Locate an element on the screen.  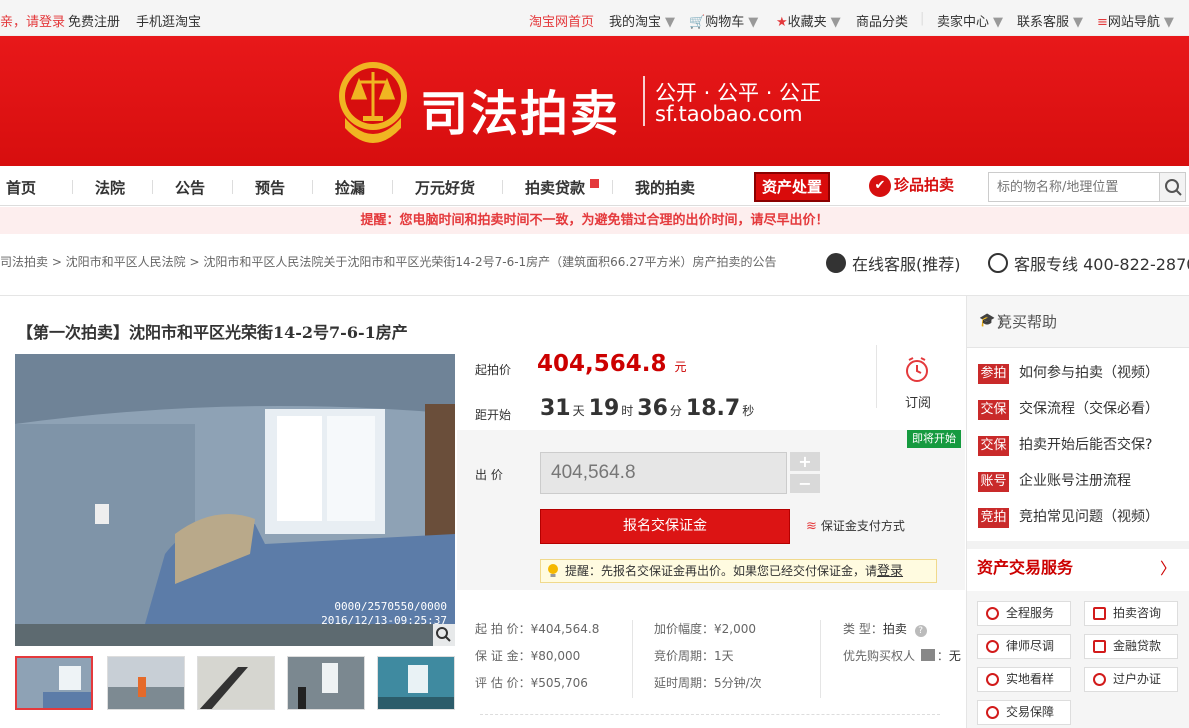
cart-icon: 🛒 is located at coordinates (697, 22).